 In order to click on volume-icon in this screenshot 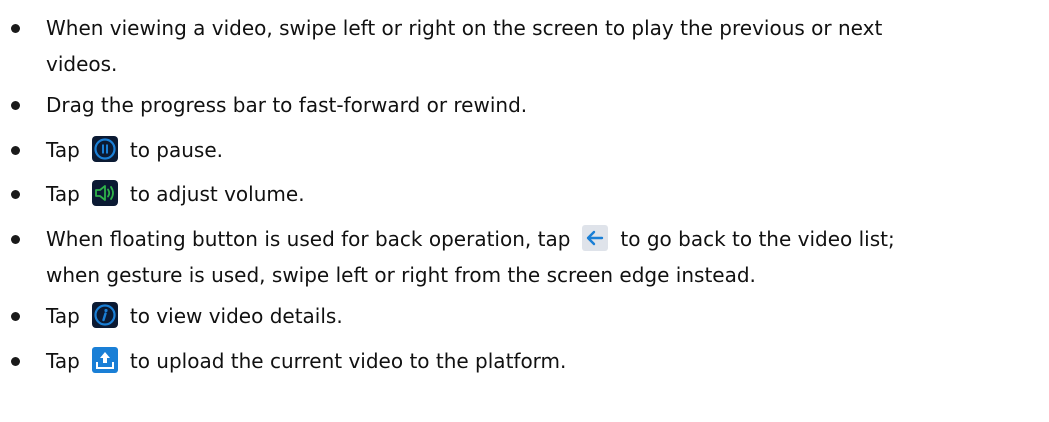, I will do `click(104, 193)`.